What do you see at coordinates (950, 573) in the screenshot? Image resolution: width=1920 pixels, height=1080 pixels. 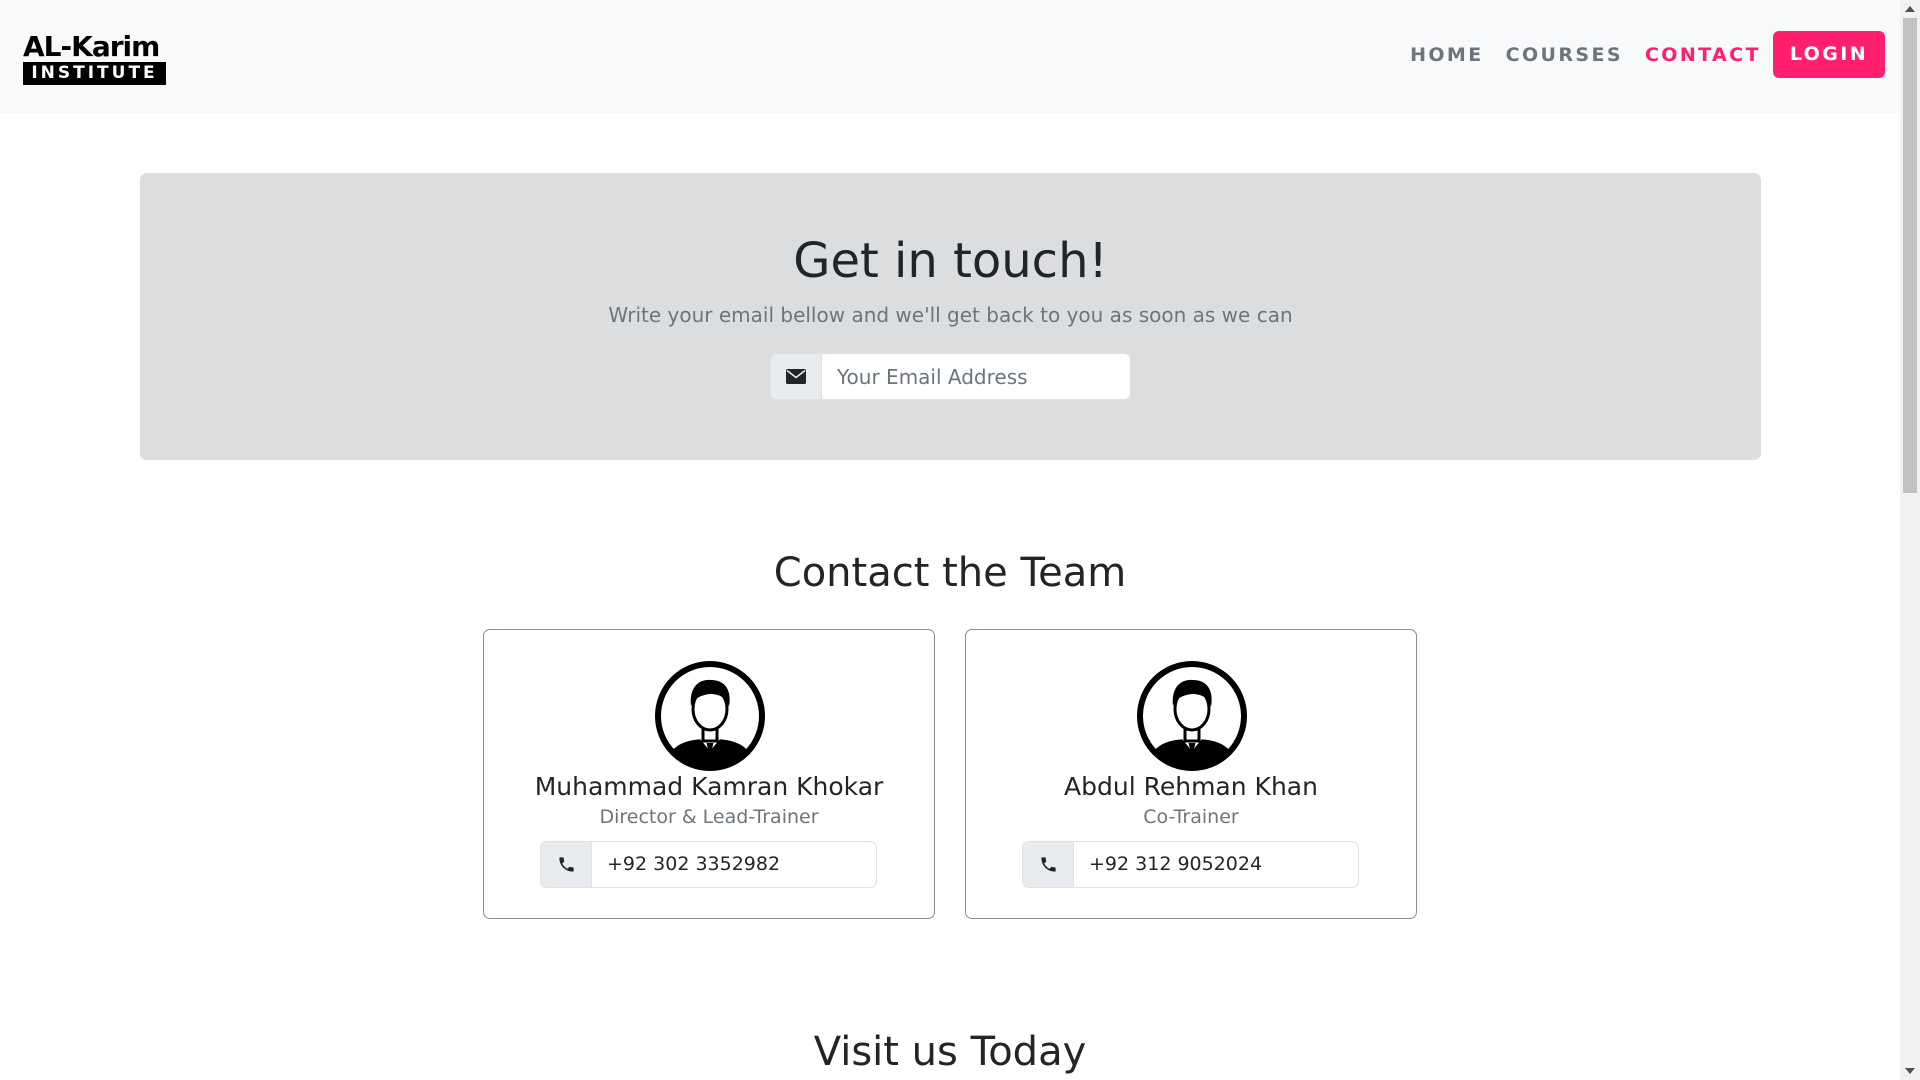 I see `team-section-title: Contact the Team` at bounding box center [950, 573].